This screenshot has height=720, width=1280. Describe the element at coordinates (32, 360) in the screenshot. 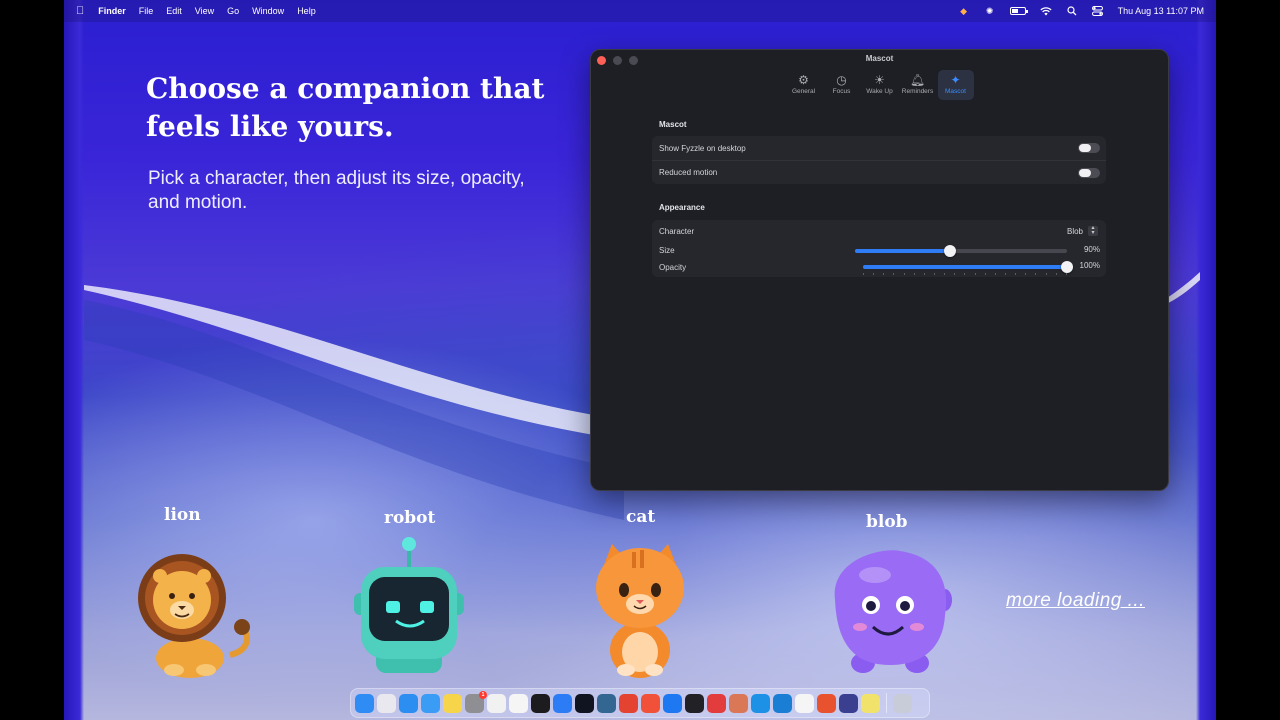

I see `letterbox-left` at that location.